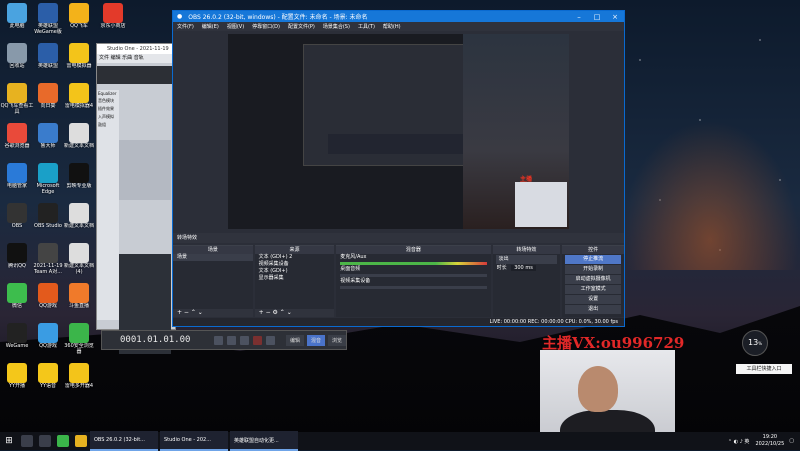 The image size is (800, 451). I want to click on source-item: 视频采集设备, so click(295, 264).